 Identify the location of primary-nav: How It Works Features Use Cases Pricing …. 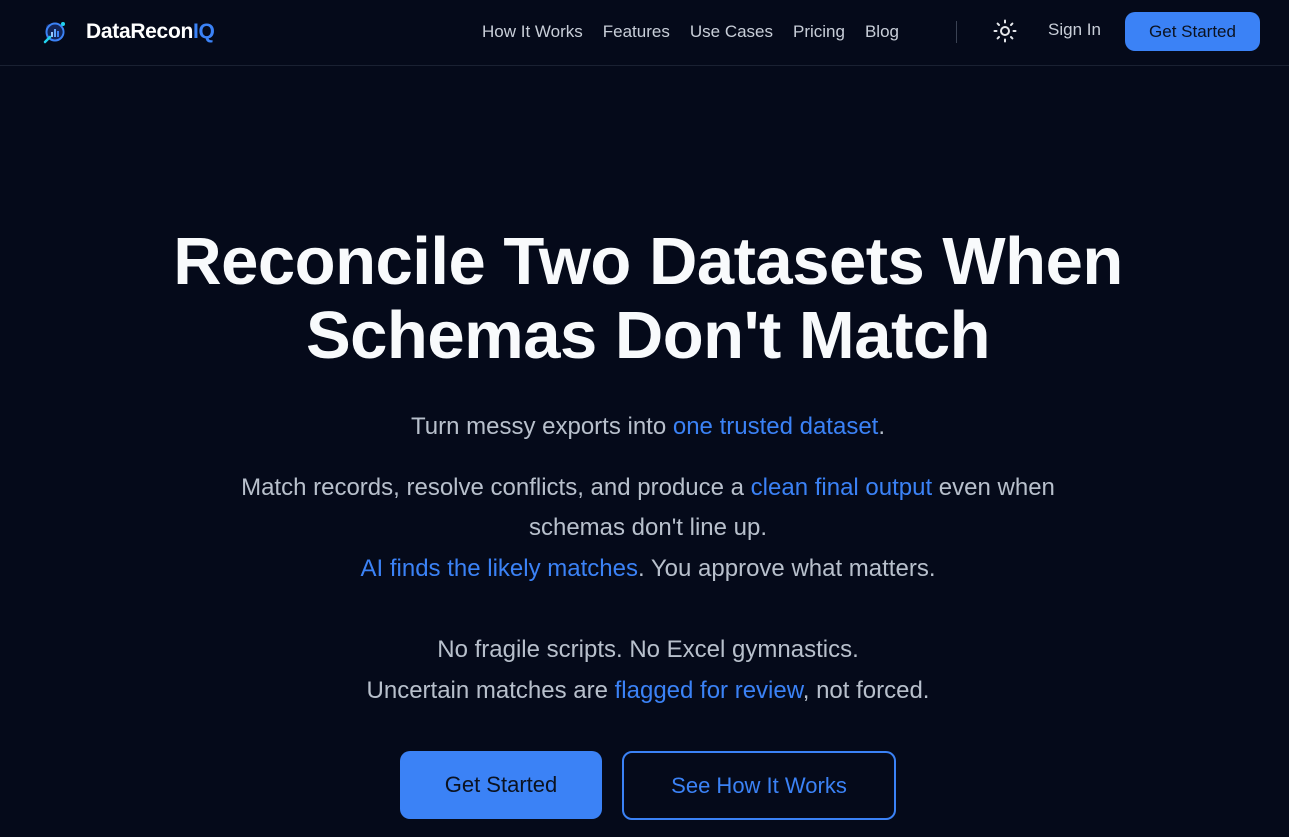
(700, 32).